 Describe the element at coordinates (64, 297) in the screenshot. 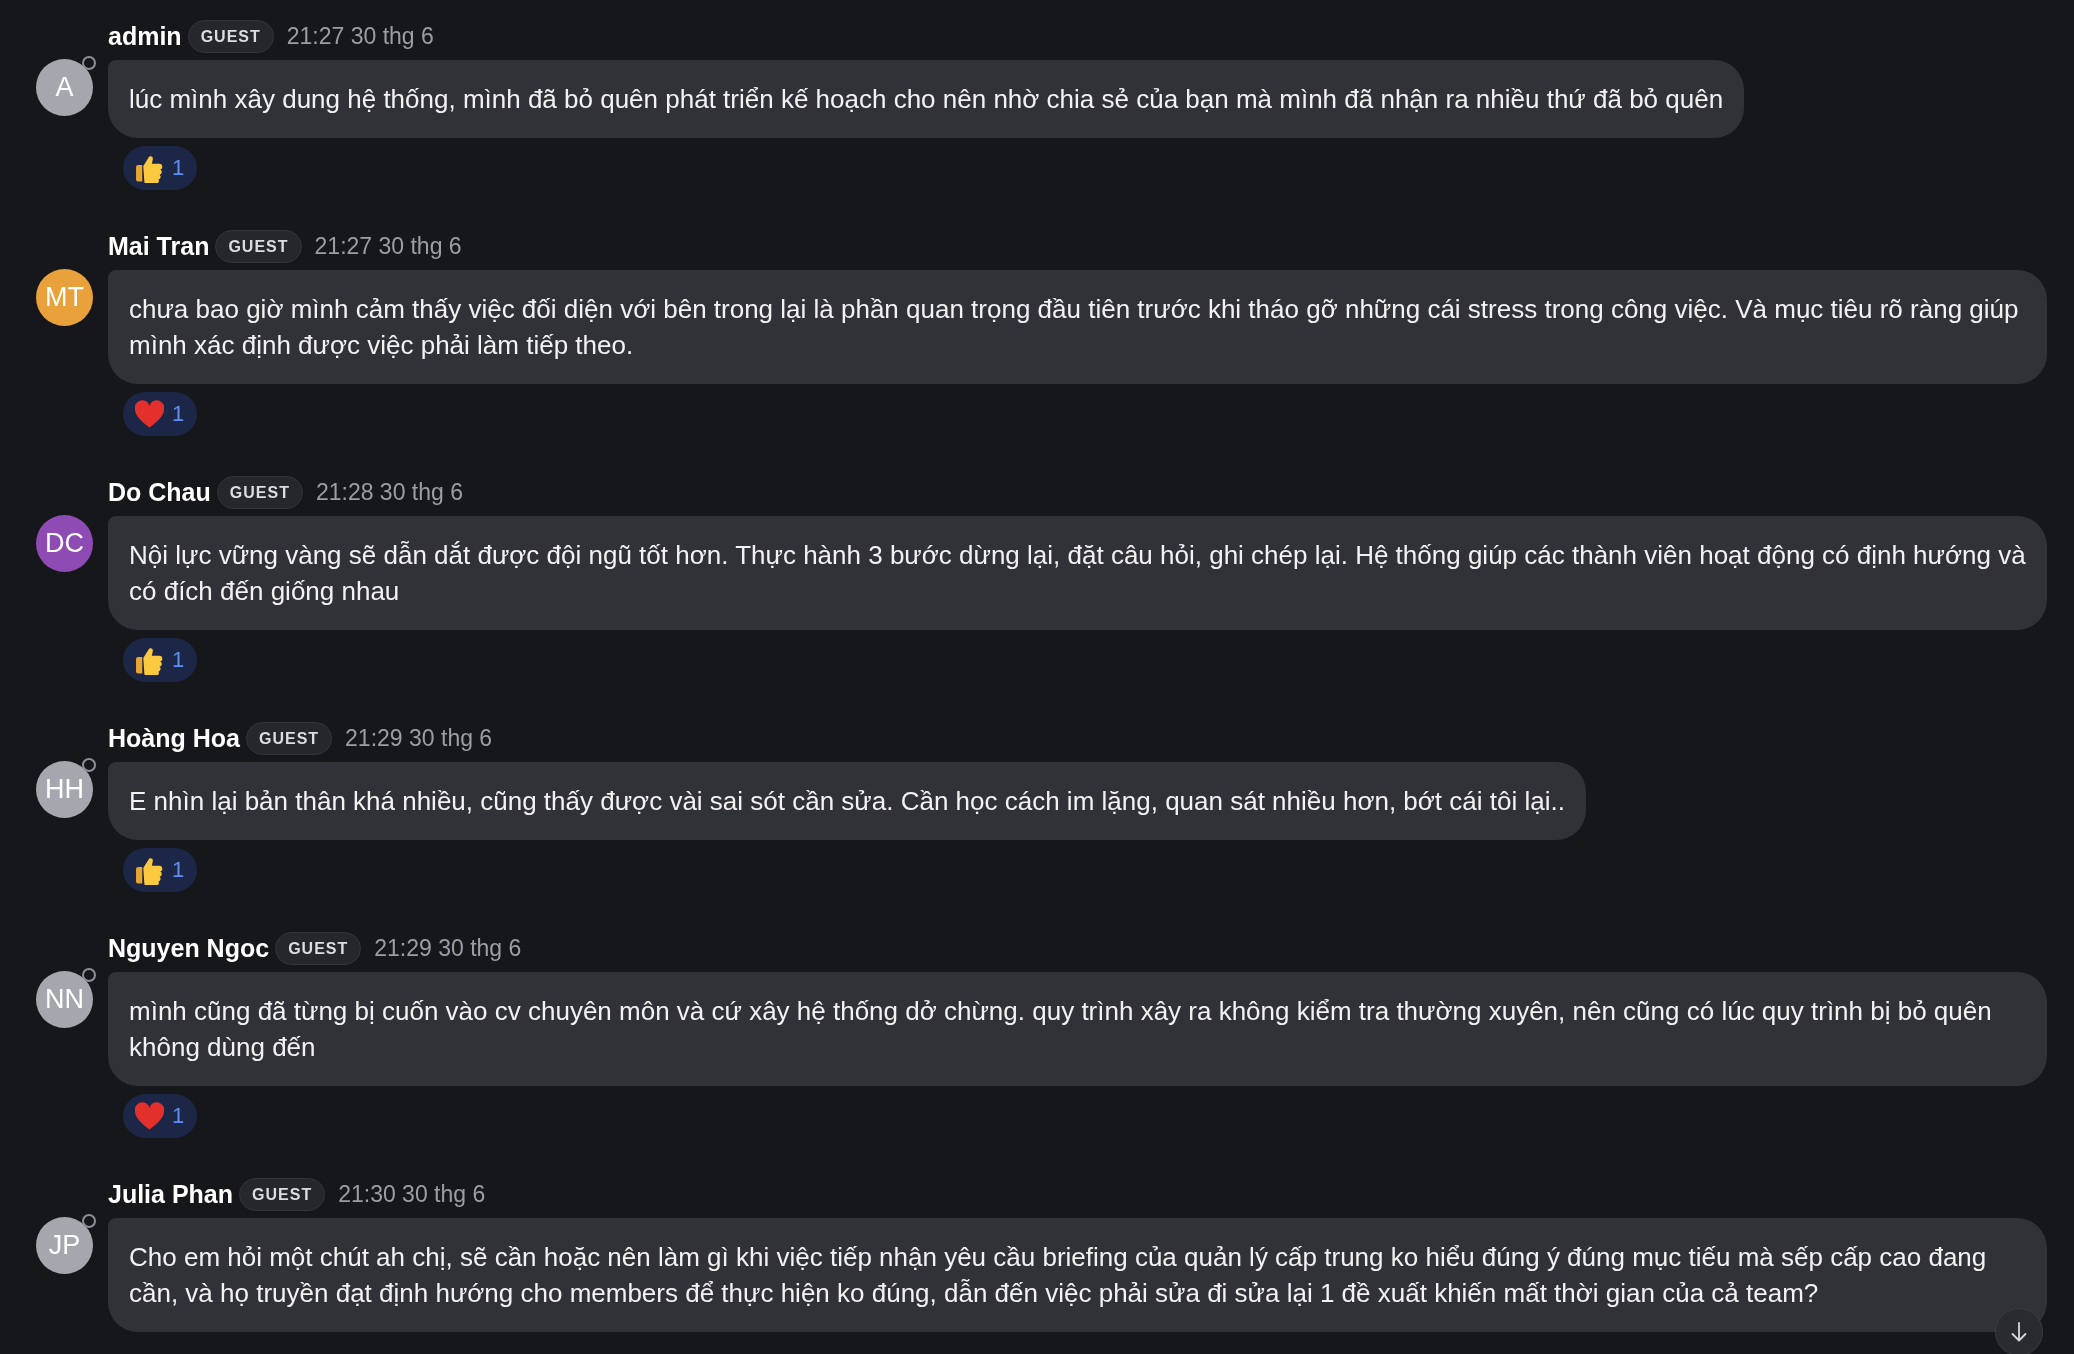

I see `avatar: MT` at that location.